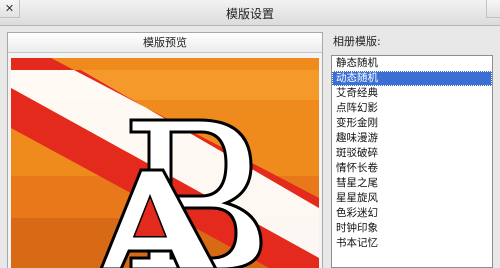  What do you see at coordinates (412, 78) in the screenshot?
I see `list-item-selected: 动态随机` at bounding box center [412, 78].